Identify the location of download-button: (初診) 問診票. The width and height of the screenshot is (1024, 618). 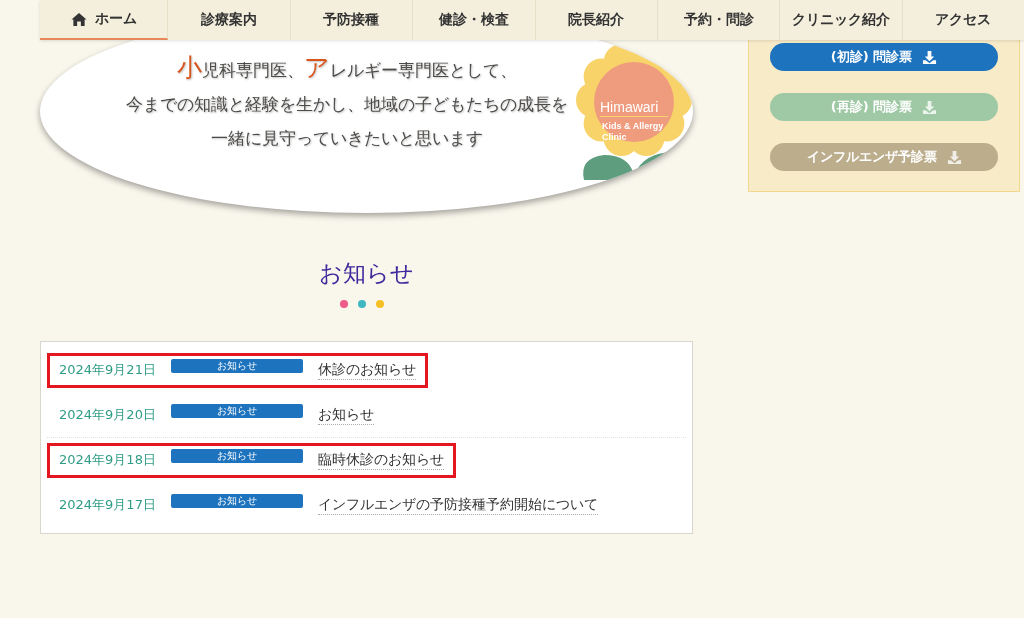
(884, 57).